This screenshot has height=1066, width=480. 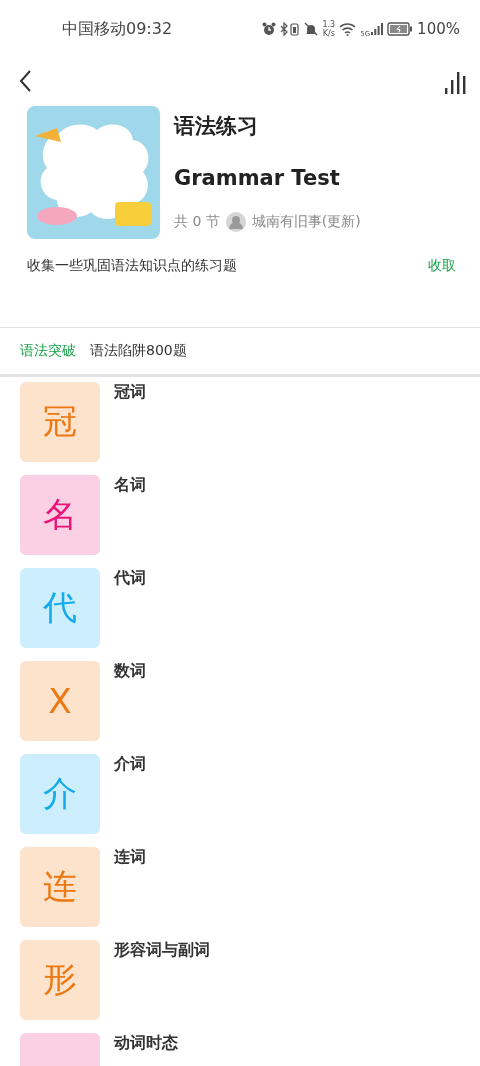 What do you see at coordinates (306, 222) in the screenshot?
I see `author-name: 城南有旧事(更新)` at bounding box center [306, 222].